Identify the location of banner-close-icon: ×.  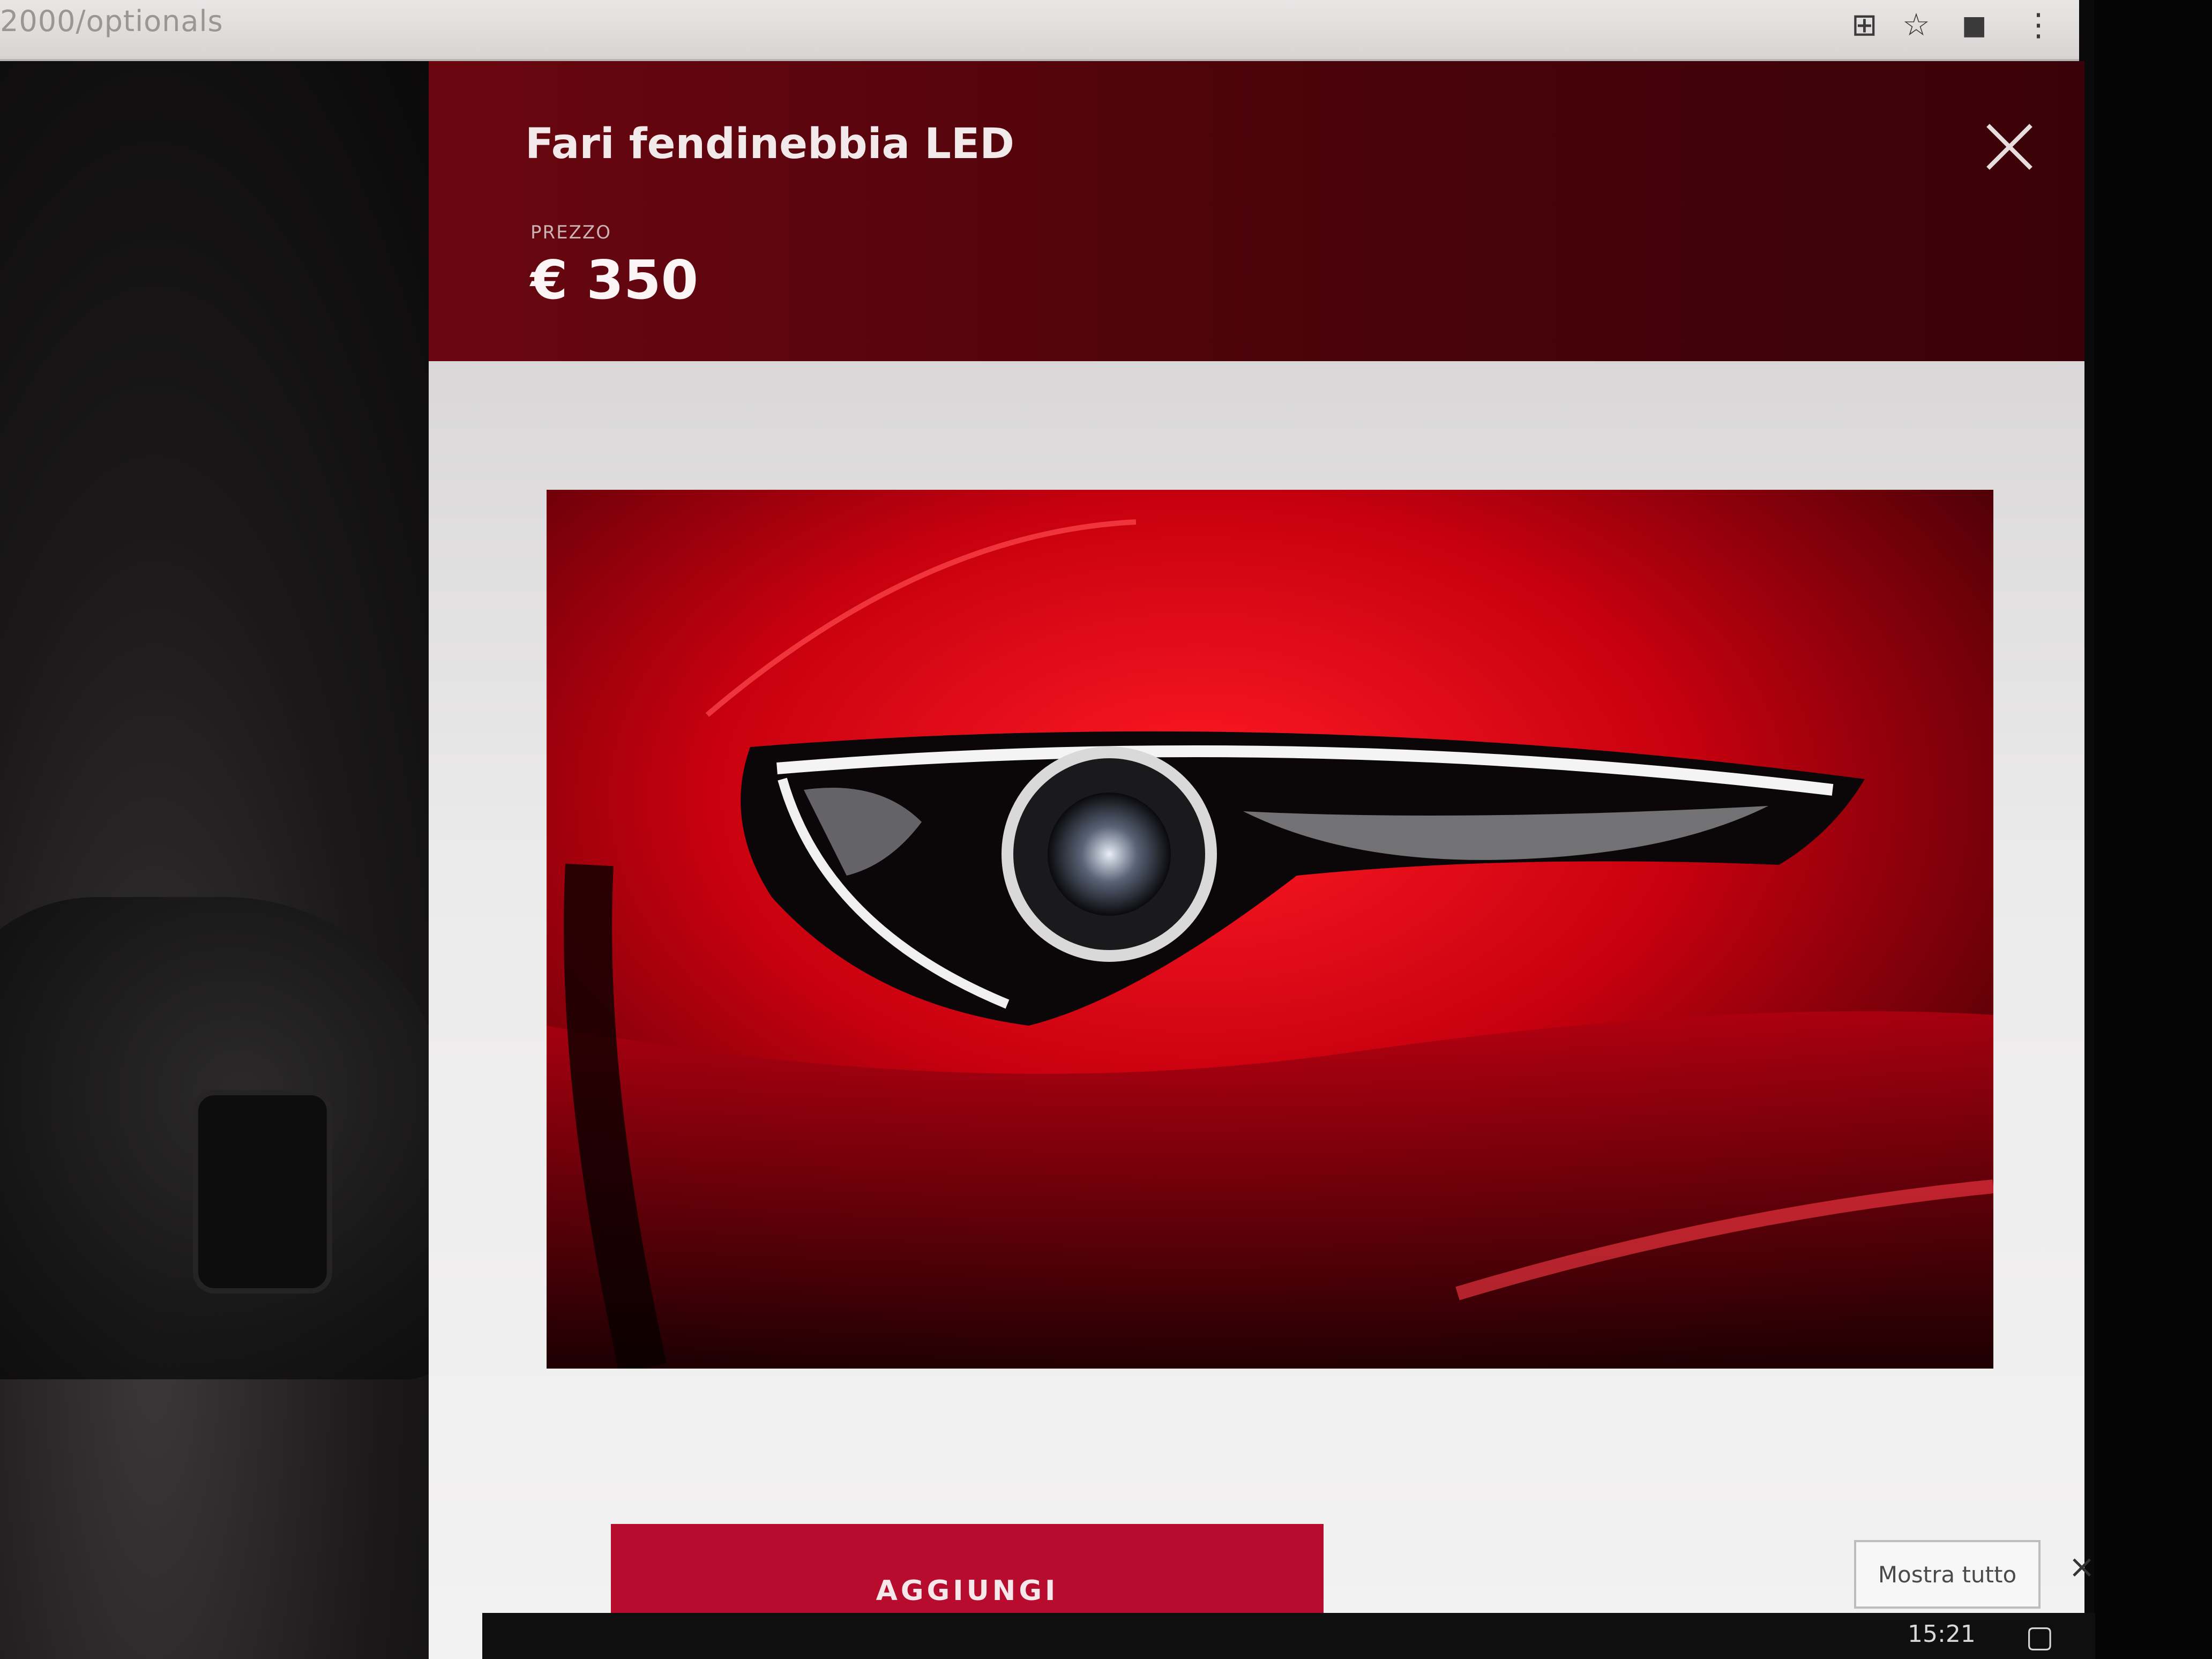
(2081, 1567).